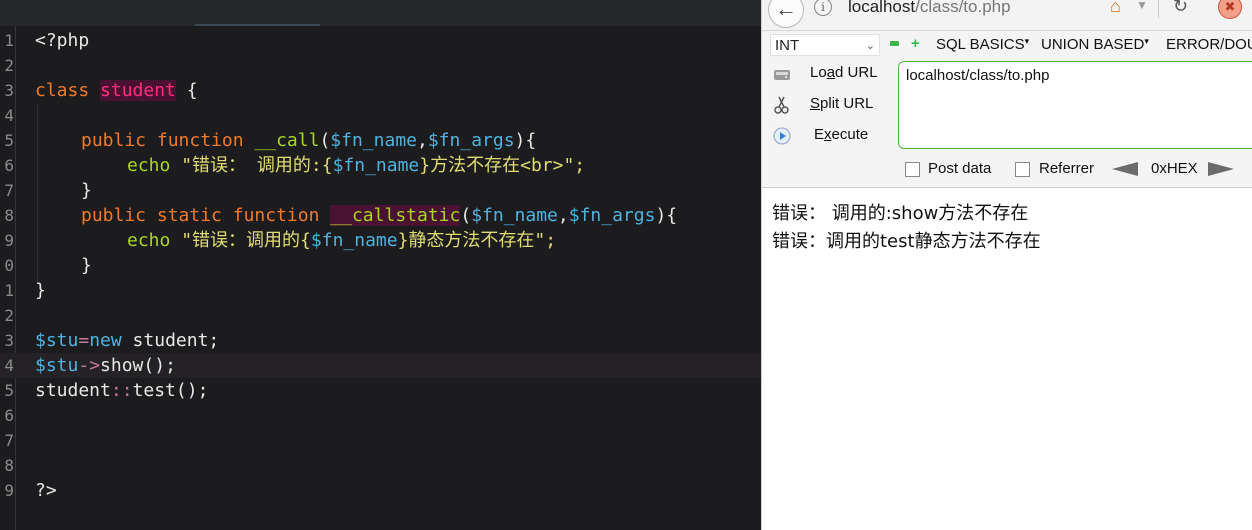 The width and height of the screenshot is (1252, 530). Describe the element at coordinates (912, 169) in the screenshot. I see `post-data-checkbox` at that location.